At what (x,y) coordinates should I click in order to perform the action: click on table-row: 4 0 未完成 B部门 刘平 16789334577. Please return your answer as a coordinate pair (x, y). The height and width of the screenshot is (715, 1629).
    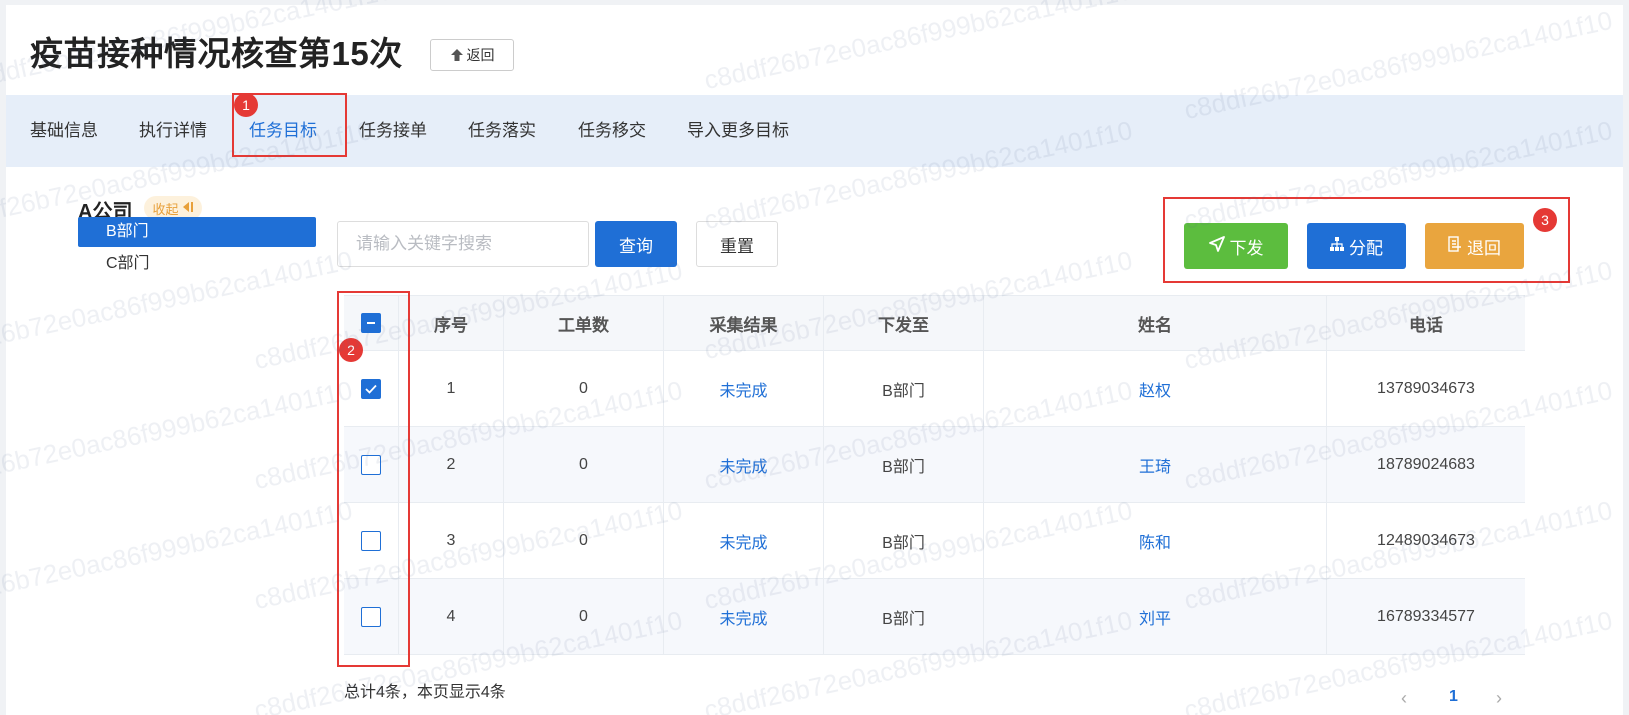
    Looking at the image, I should click on (934, 617).